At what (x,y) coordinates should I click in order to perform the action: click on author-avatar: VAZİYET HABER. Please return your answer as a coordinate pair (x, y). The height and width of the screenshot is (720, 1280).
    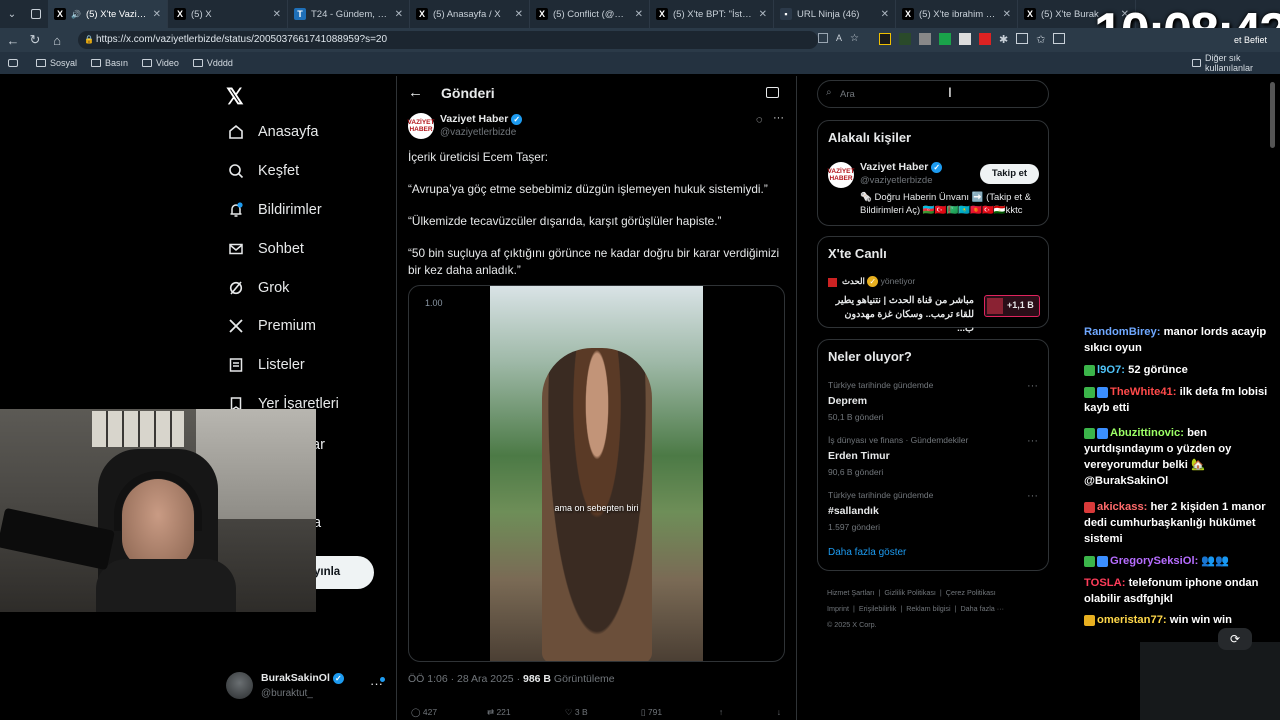
    Looking at the image, I should click on (421, 126).